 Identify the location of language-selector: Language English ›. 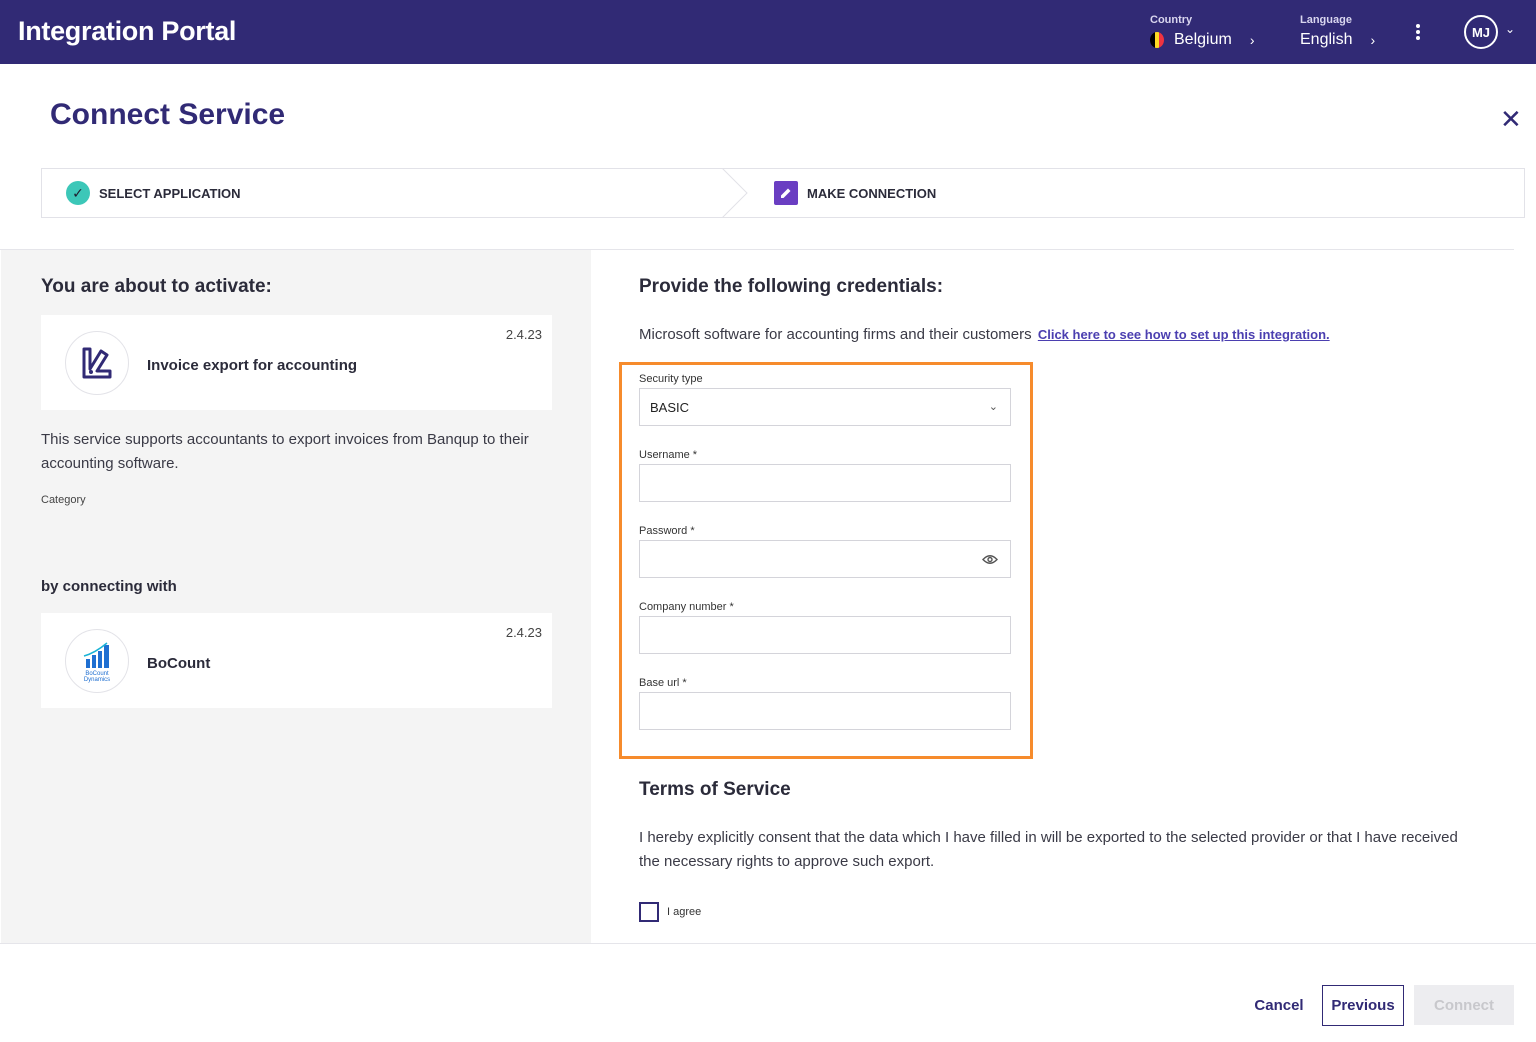
(1337, 31).